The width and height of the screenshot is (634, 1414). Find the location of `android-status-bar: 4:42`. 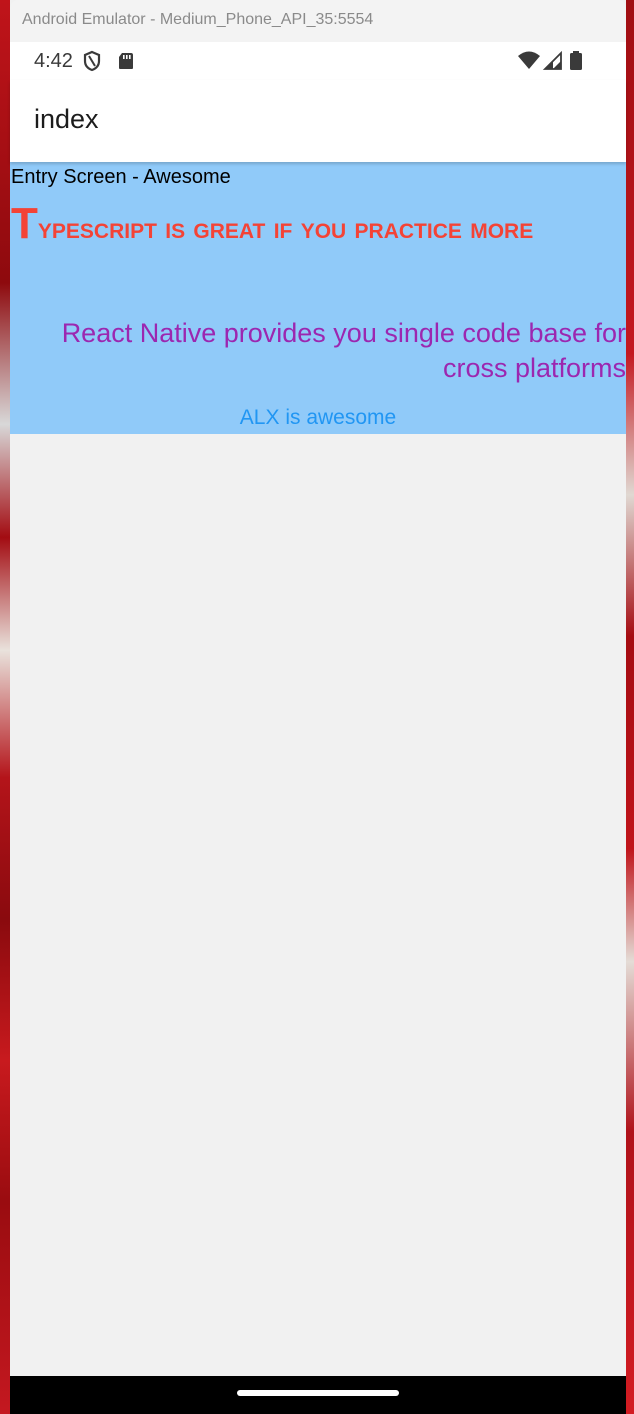

android-status-bar: 4:42 is located at coordinates (318, 61).